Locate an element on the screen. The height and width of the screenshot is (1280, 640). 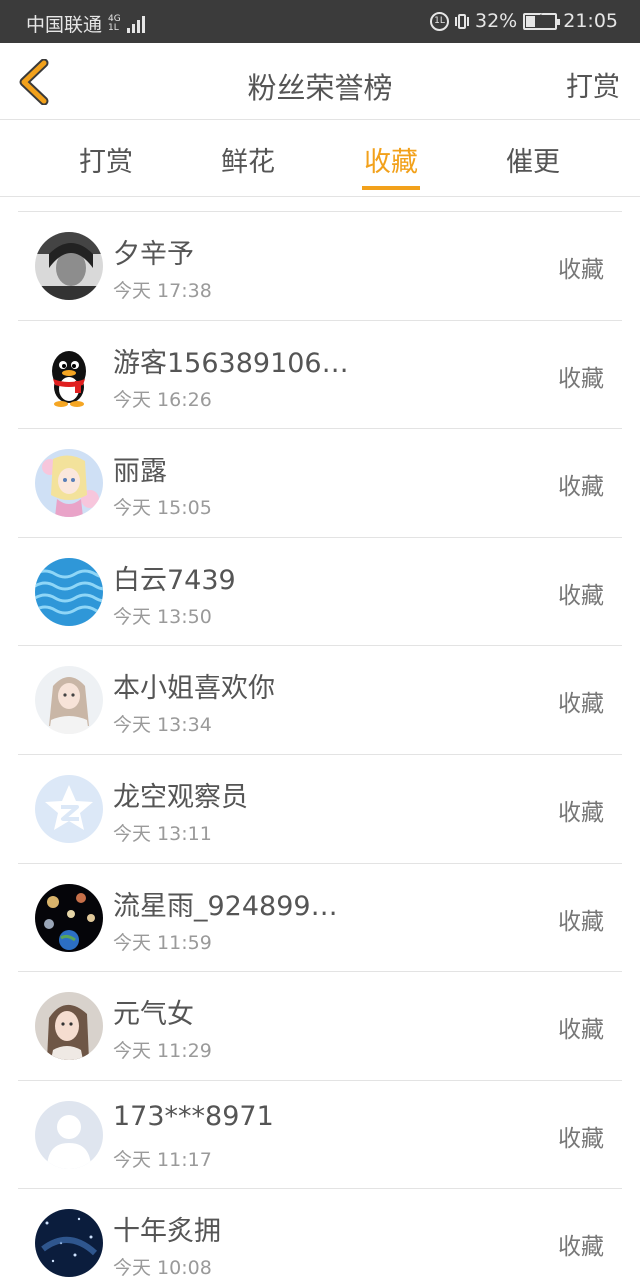
tab-reward: 打赏 is located at coordinates (106, 159).